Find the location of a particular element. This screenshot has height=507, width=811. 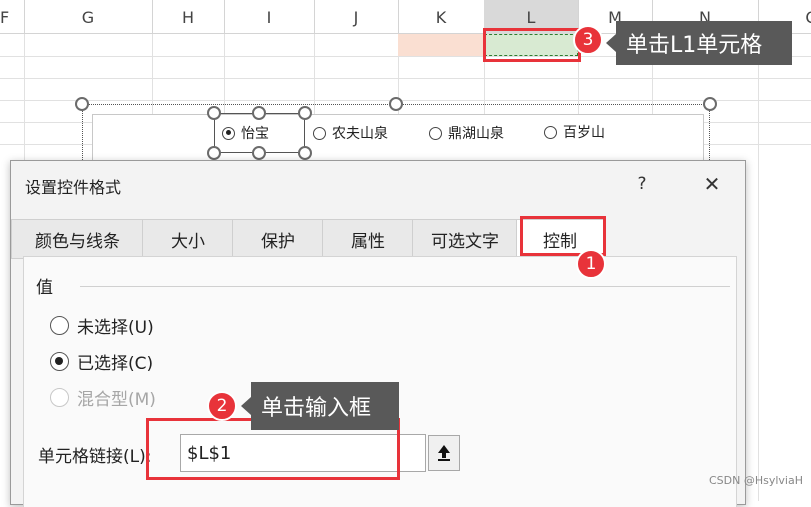

annotation-callout-2: 单击输入框 is located at coordinates (320, 406).